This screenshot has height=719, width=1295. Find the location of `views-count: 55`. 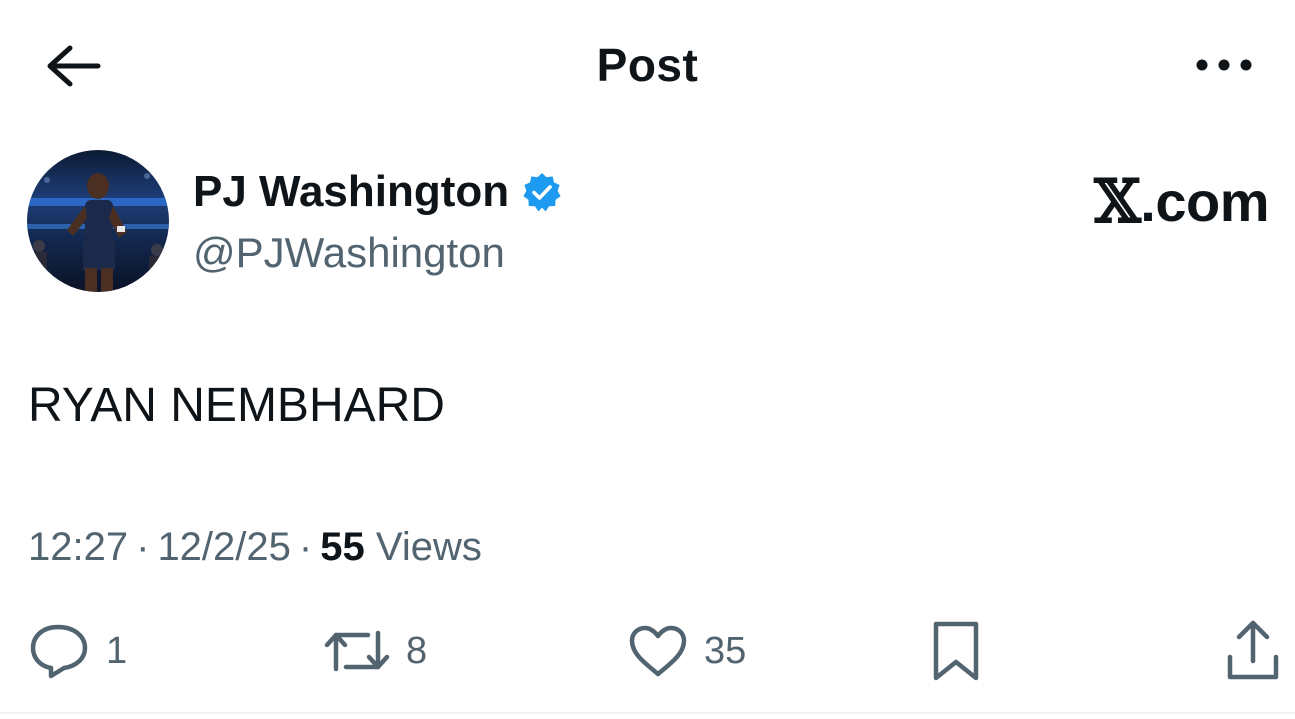

views-count: 55 is located at coordinates (342, 547).